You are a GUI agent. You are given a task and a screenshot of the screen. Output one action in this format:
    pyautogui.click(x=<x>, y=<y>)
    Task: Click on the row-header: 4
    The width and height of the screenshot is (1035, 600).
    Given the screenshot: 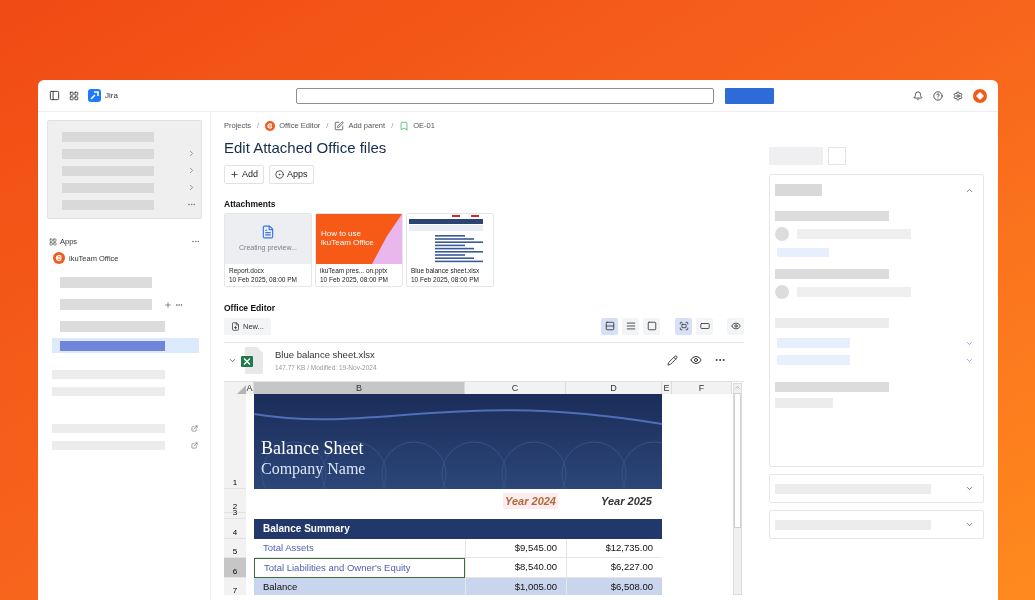 What is the action you would take?
    pyautogui.click(x=235, y=528)
    